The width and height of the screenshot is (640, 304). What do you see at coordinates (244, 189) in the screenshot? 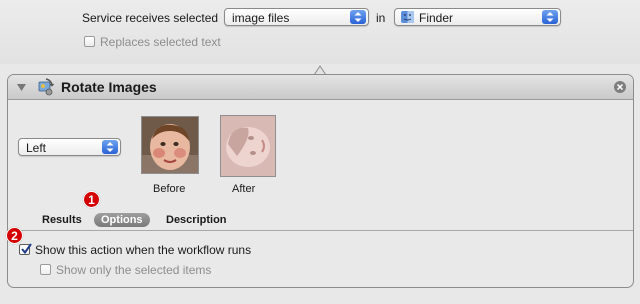
I see `after-label: After` at bounding box center [244, 189].